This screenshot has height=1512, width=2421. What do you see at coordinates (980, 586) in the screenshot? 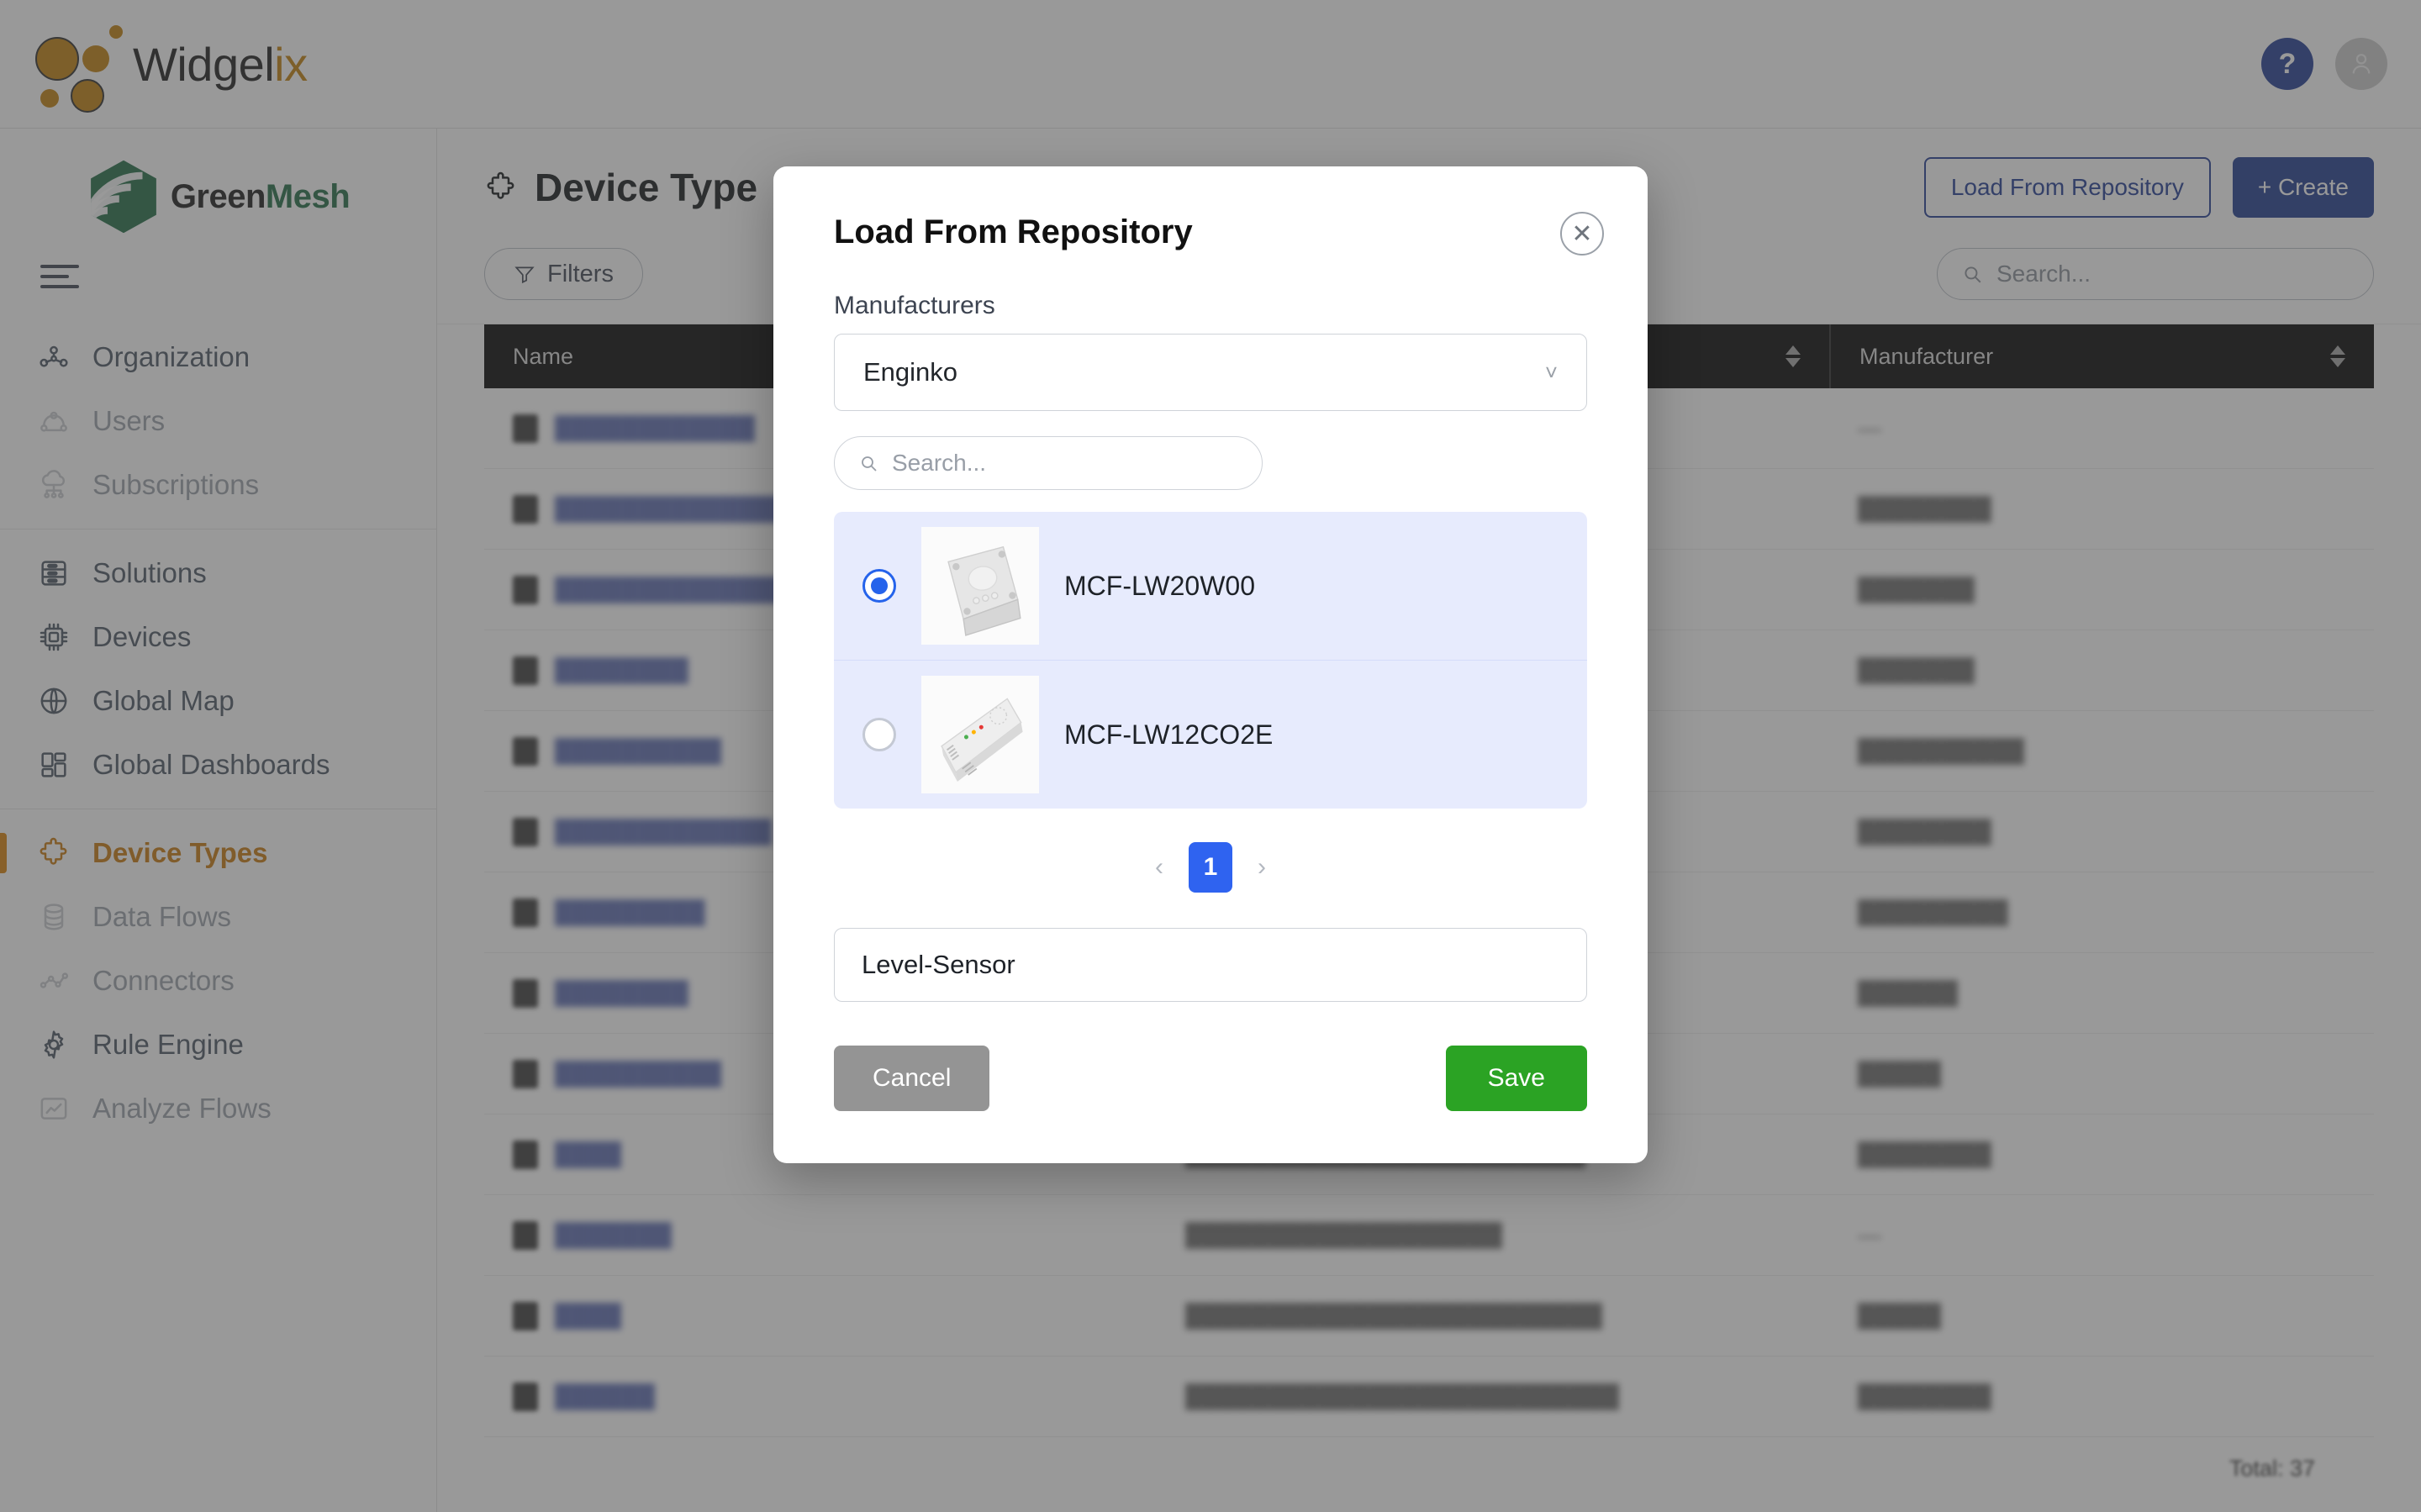
I see `device-photo-motion-sensor` at bounding box center [980, 586].